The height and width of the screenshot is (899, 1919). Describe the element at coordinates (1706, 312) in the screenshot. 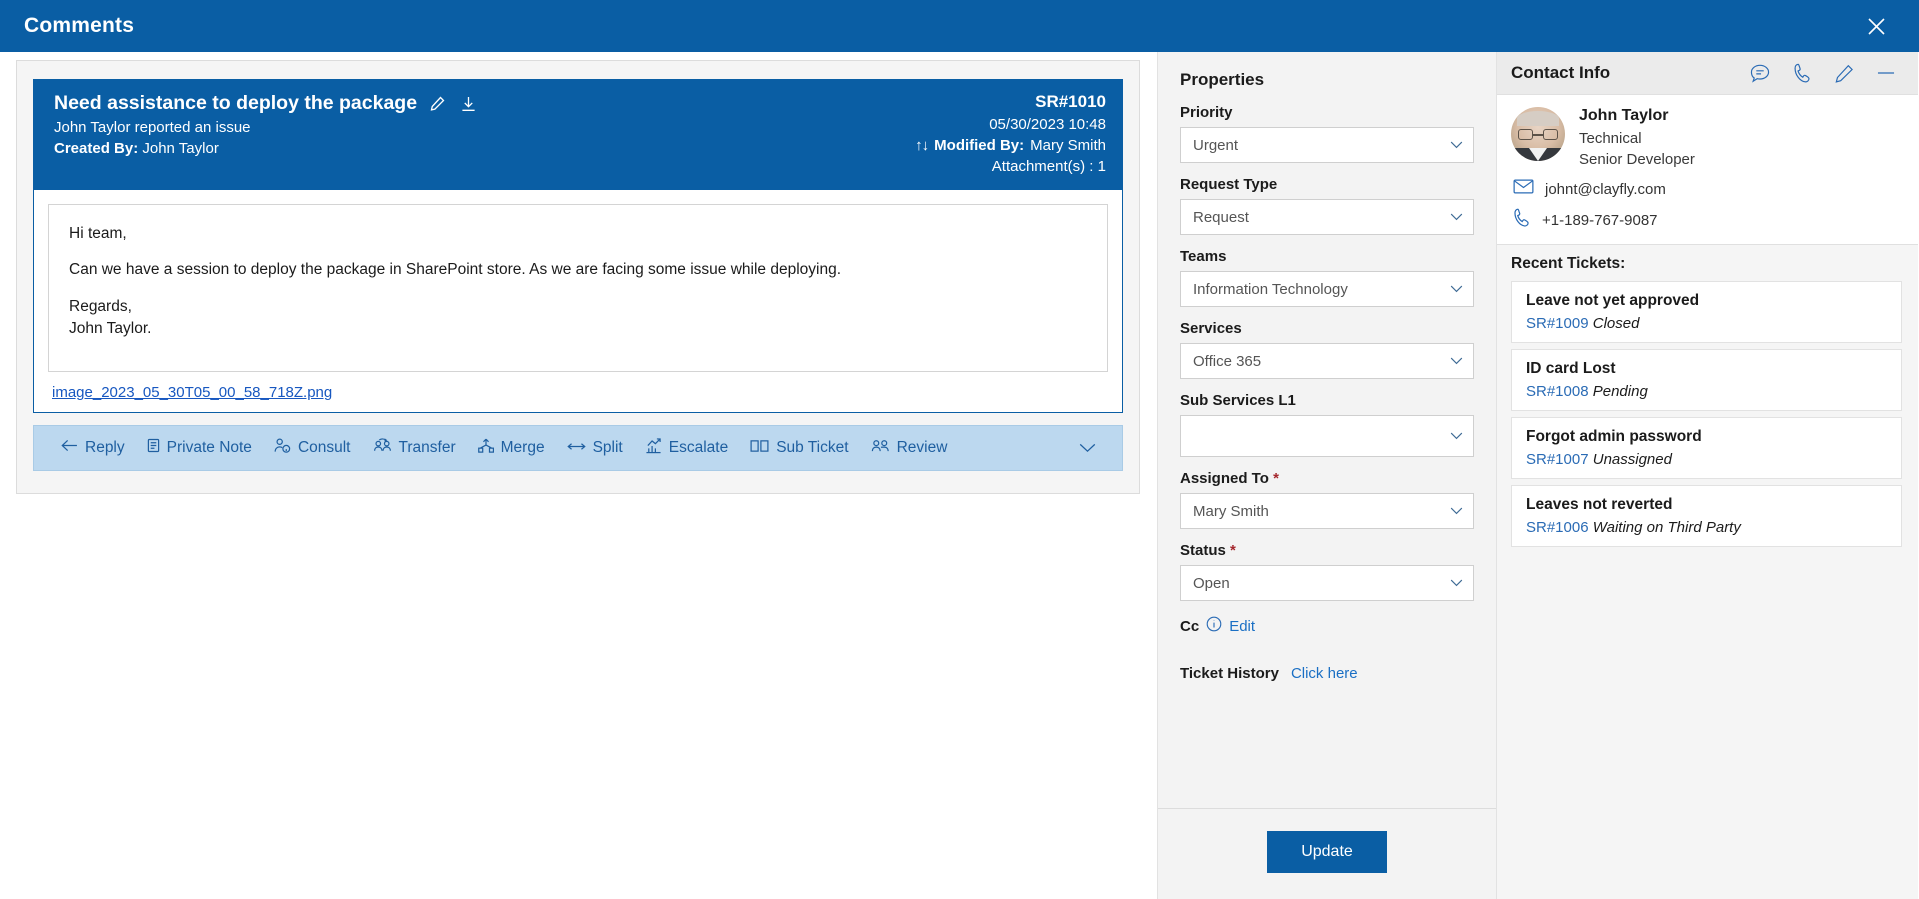

I see `recent-ticket-item: Leave not yet approved SR#1009 Closed` at that location.